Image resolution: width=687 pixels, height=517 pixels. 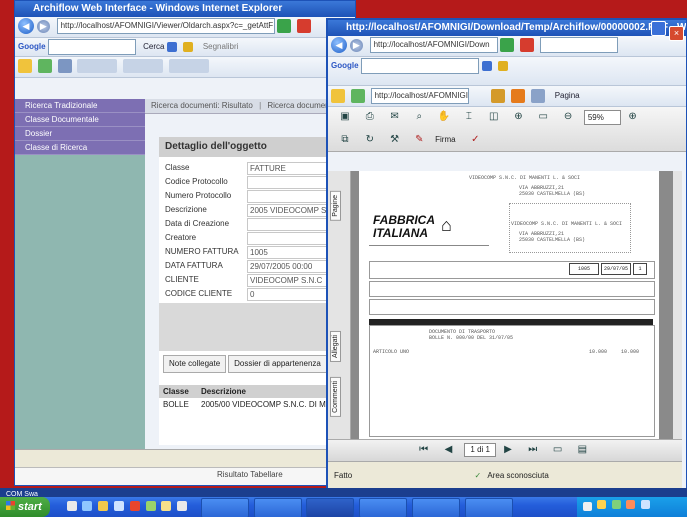 I want to click on print-doc-icon: ⎙, so click(x=370, y=117).